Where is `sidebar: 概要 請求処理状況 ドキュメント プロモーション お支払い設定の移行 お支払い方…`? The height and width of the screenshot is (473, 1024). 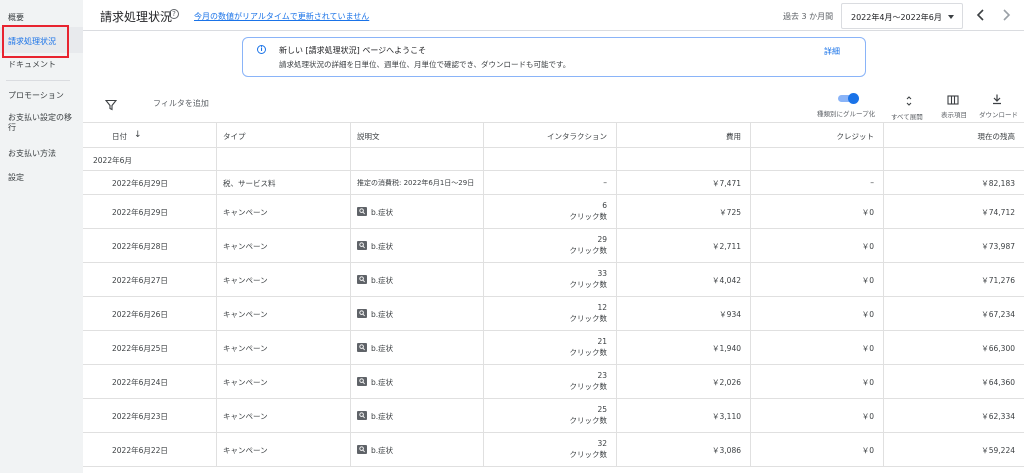 sidebar: 概要 請求処理状況 ドキュメント プロモーション お支払い設定の移行 お支払い方… is located at coordinates (41, 236).